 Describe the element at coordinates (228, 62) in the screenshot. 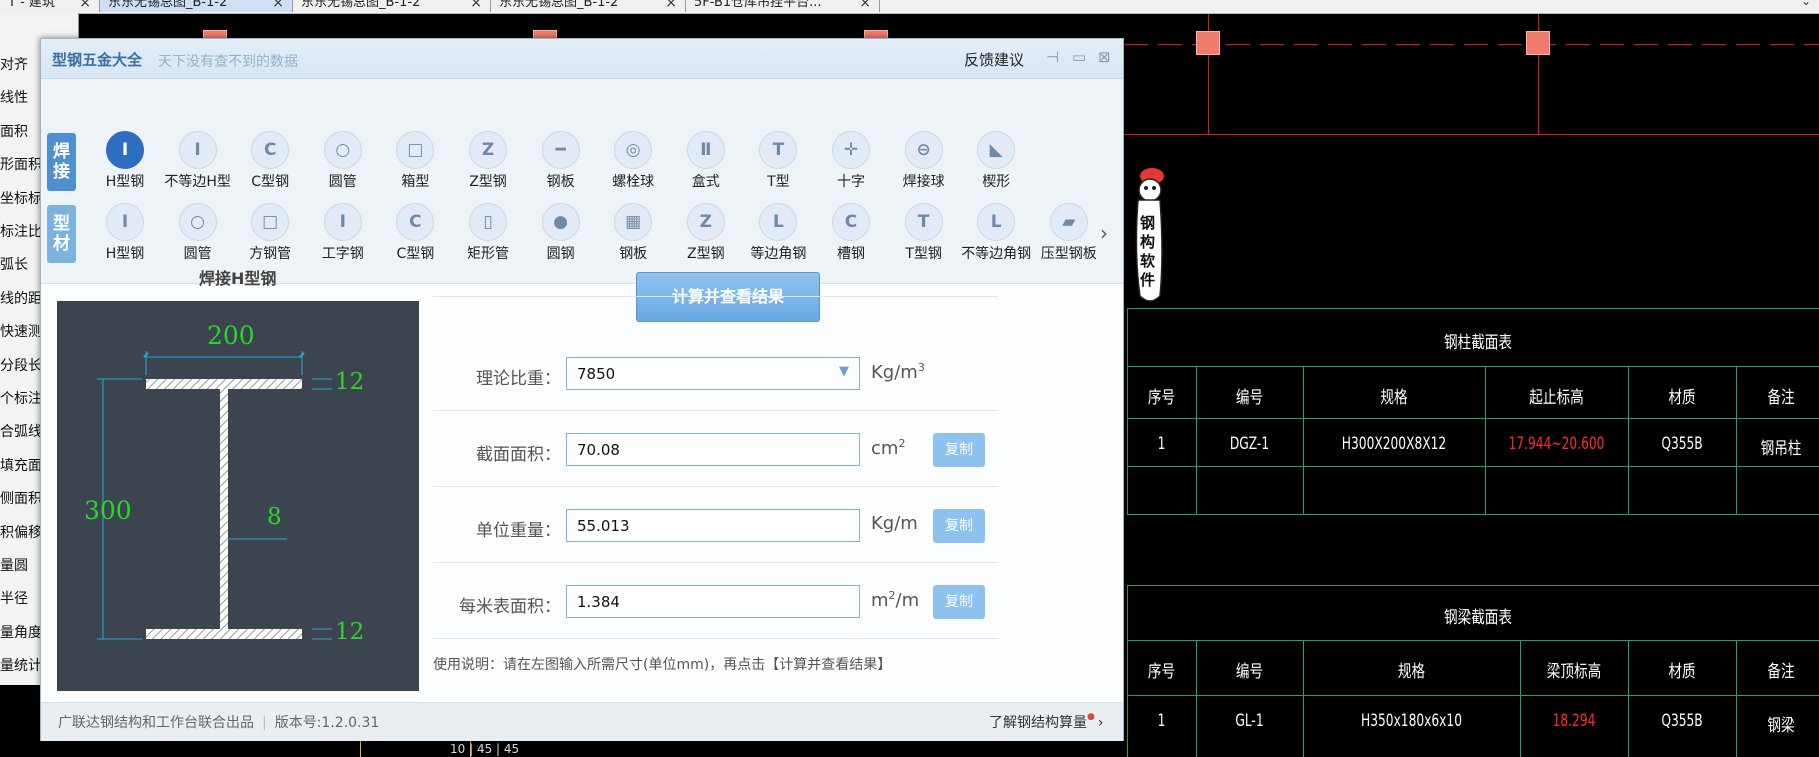

I see `dialog-subtitle: 天下没有查不到的数据` at that location.